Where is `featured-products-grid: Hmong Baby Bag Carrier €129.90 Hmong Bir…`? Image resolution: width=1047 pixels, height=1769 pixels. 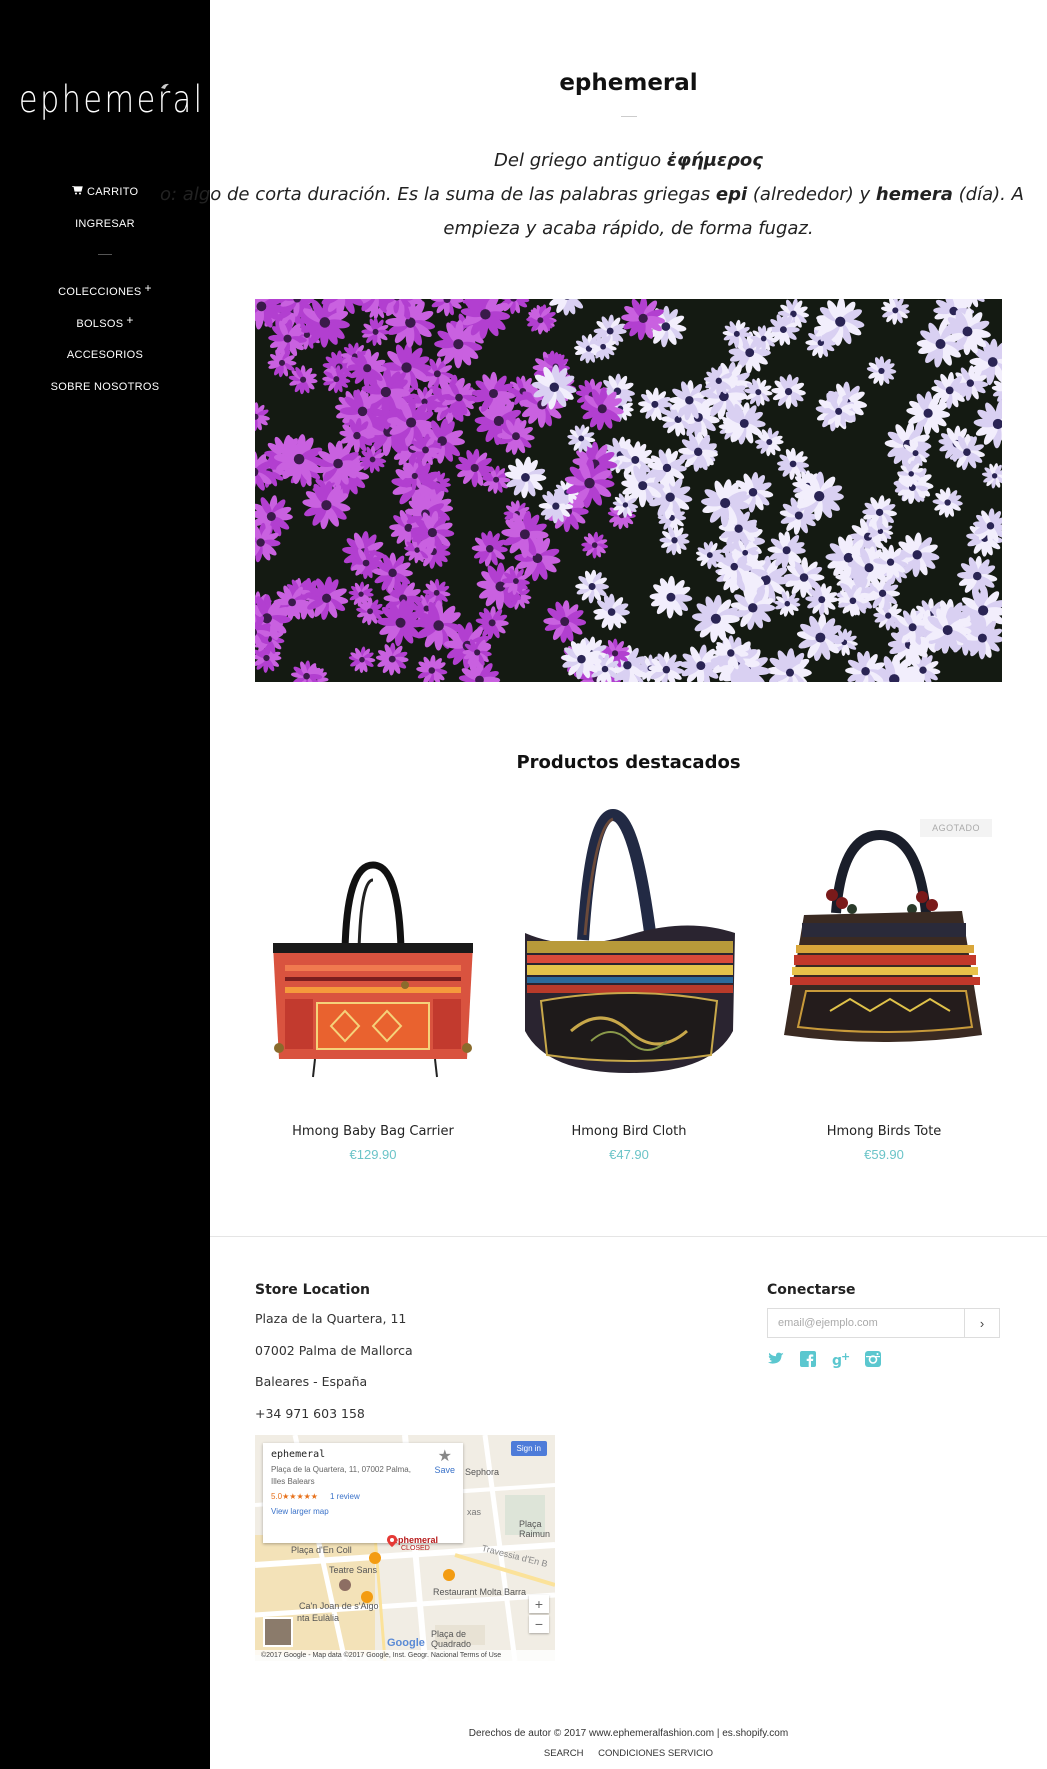 featured-products-grid: Hmong Baby Bag Carrier €129.90 Hmong Bir… is located at coordinates (628, 985).